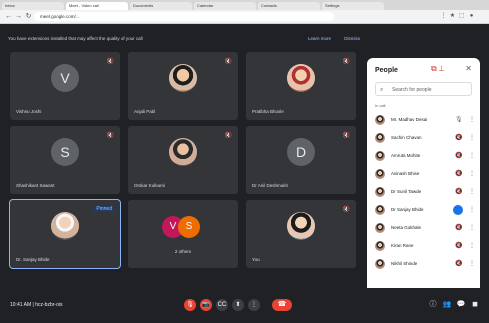  I want to click on participant-avatar-letter: D, so click(301, 152).